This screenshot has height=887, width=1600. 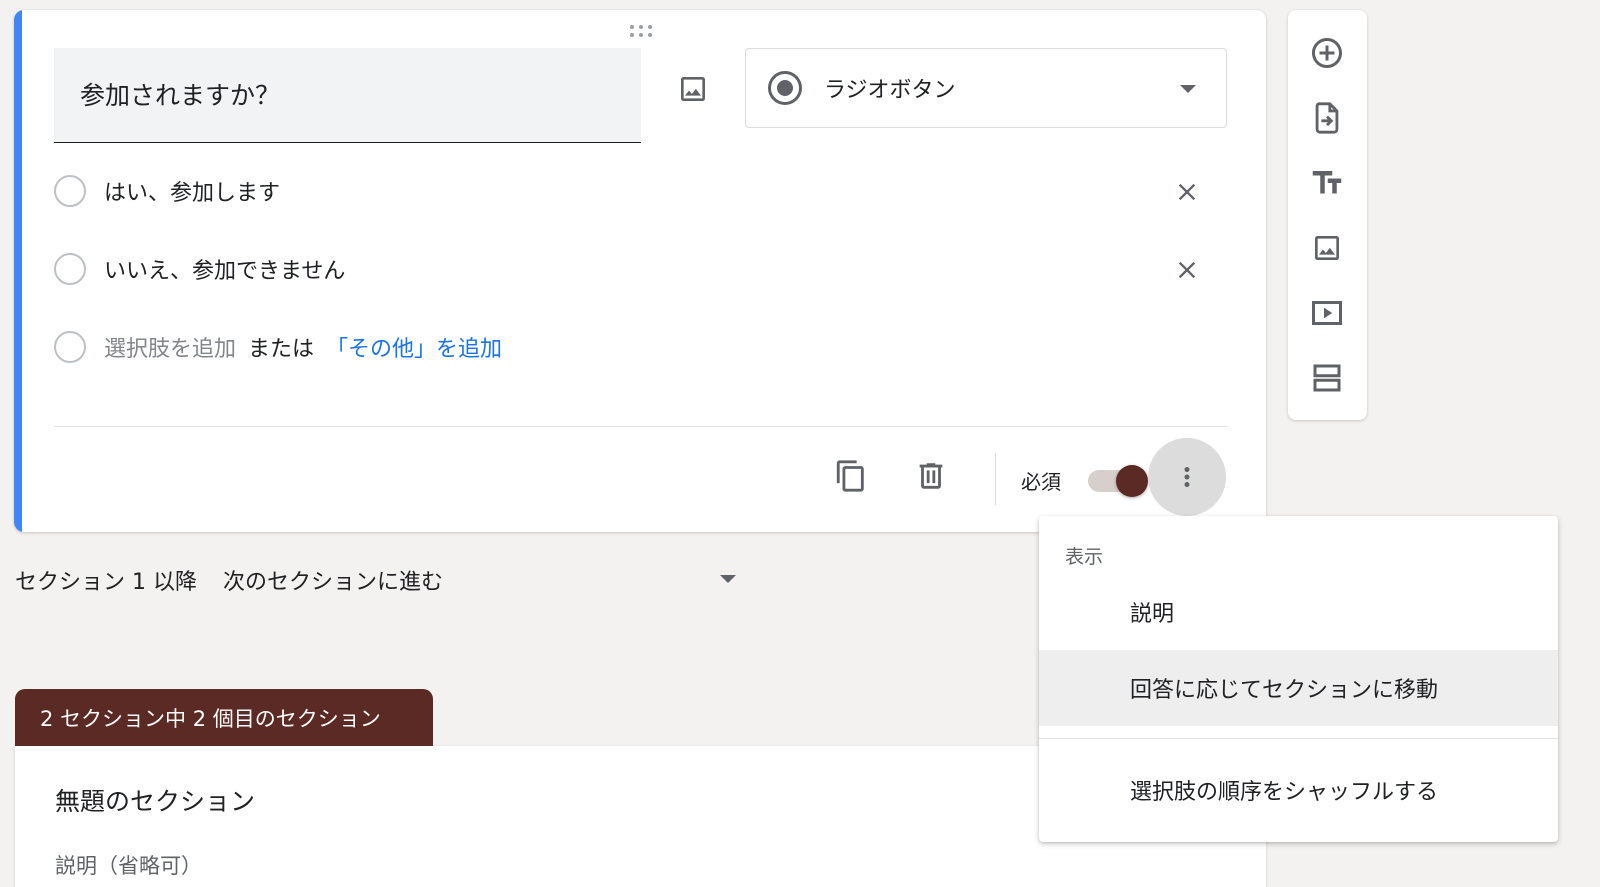 I want to click on add-image-tool-button, so click(x=1327, y=248).